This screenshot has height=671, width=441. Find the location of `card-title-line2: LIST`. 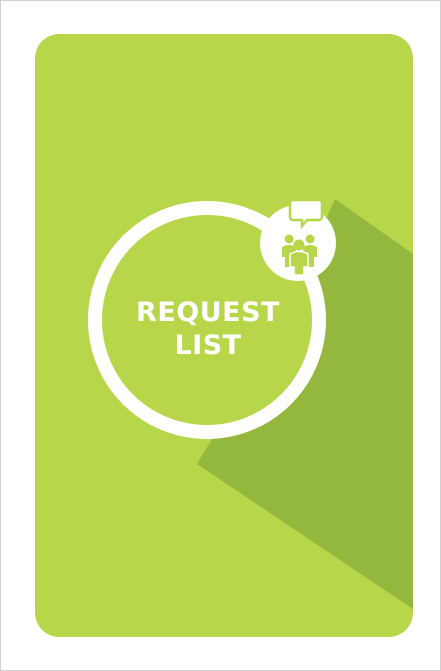

card-title-line2: LIST is located at coordinates (208, 345).